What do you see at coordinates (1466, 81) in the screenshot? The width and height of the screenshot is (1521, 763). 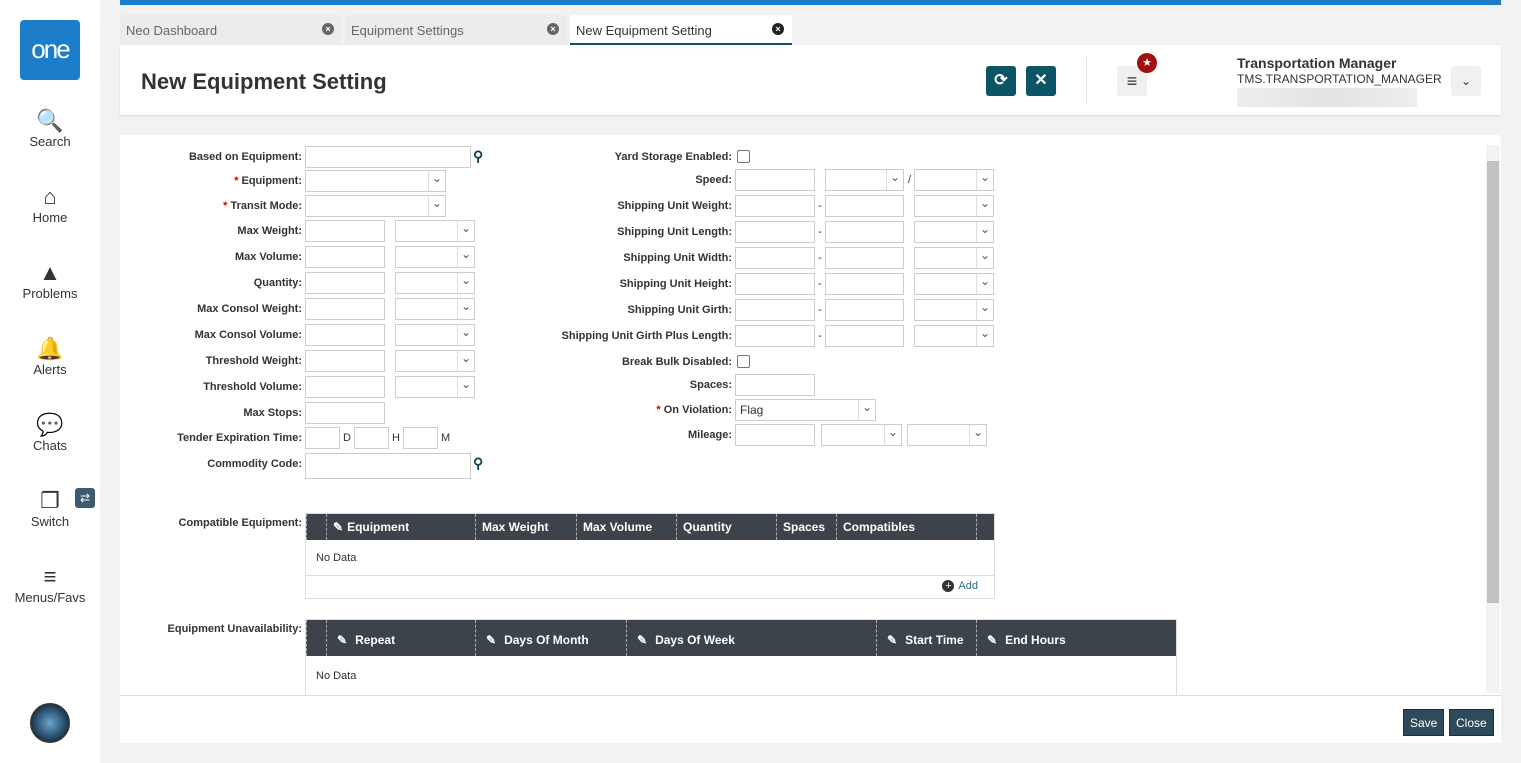 I see `user-menu-button: ⌄` at bounding box center [1466, 81].